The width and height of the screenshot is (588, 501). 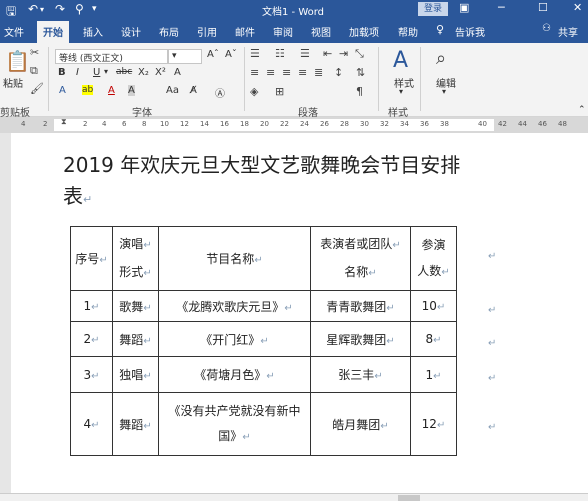 What do you see at coordinates (135, 374) in the screenshot?
I see `table-cell: 独唱↵` at bounding box center [135, 374].